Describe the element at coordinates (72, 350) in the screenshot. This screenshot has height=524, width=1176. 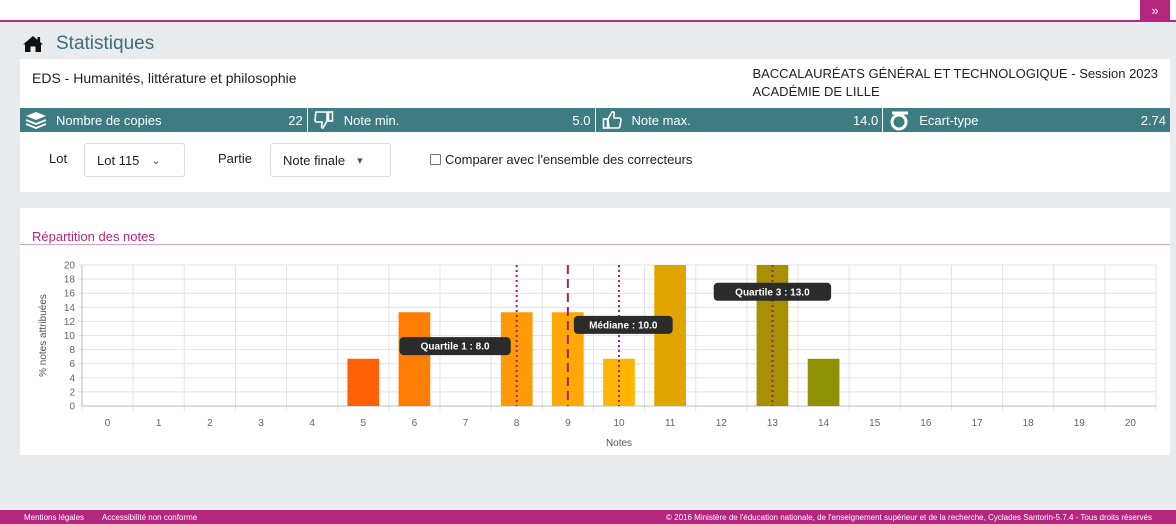
I see `y-tick-label: 8` at that location.